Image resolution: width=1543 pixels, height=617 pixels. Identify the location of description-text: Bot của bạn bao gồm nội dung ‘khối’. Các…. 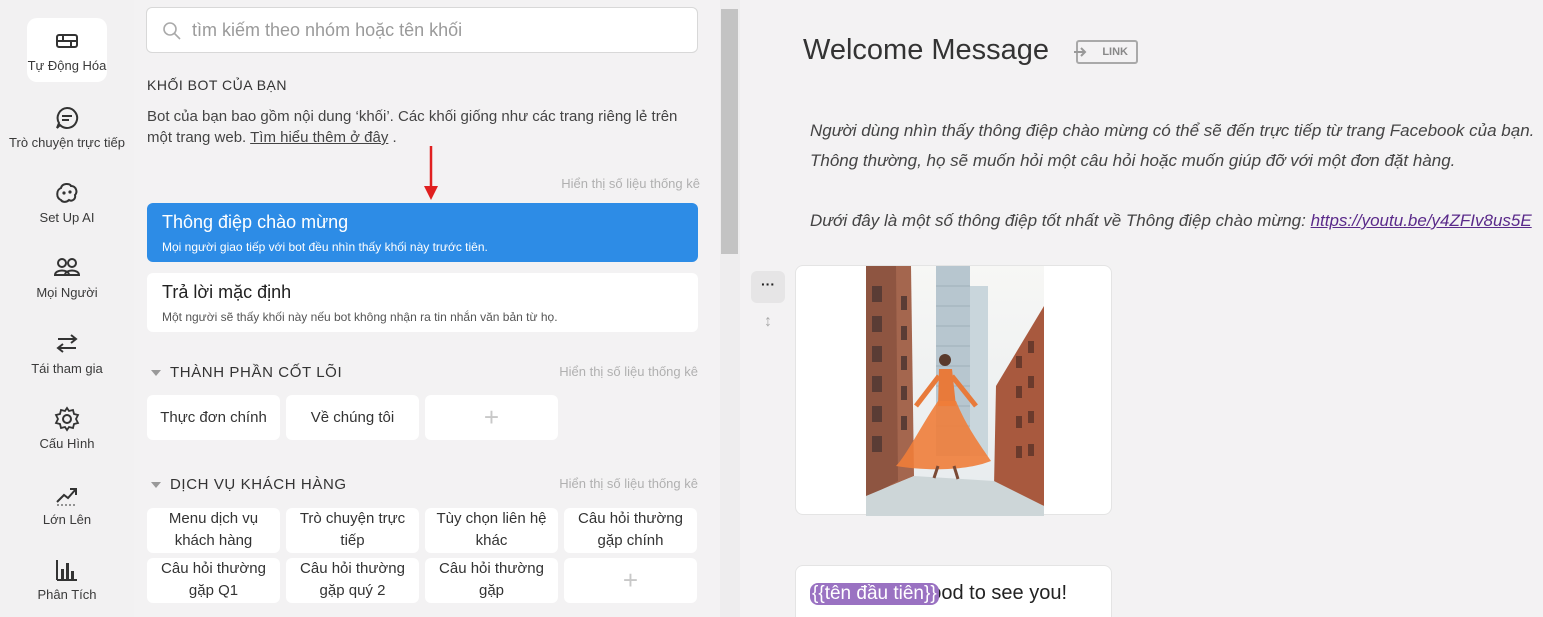
(412, 127).